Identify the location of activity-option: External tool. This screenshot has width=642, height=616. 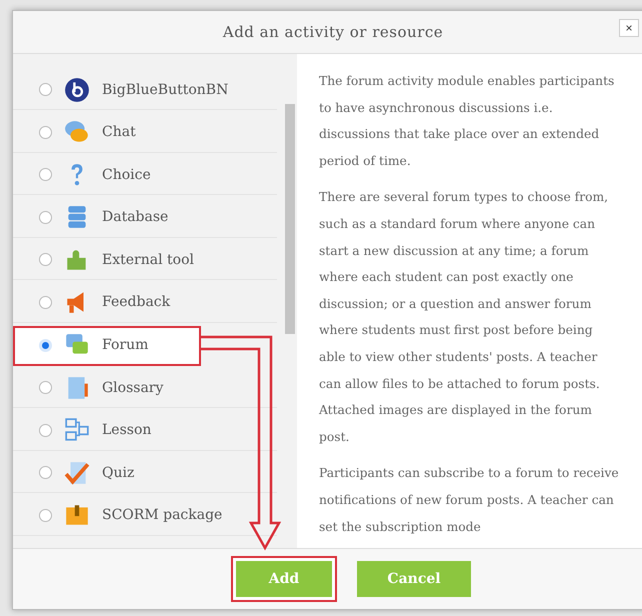
(145, 260).